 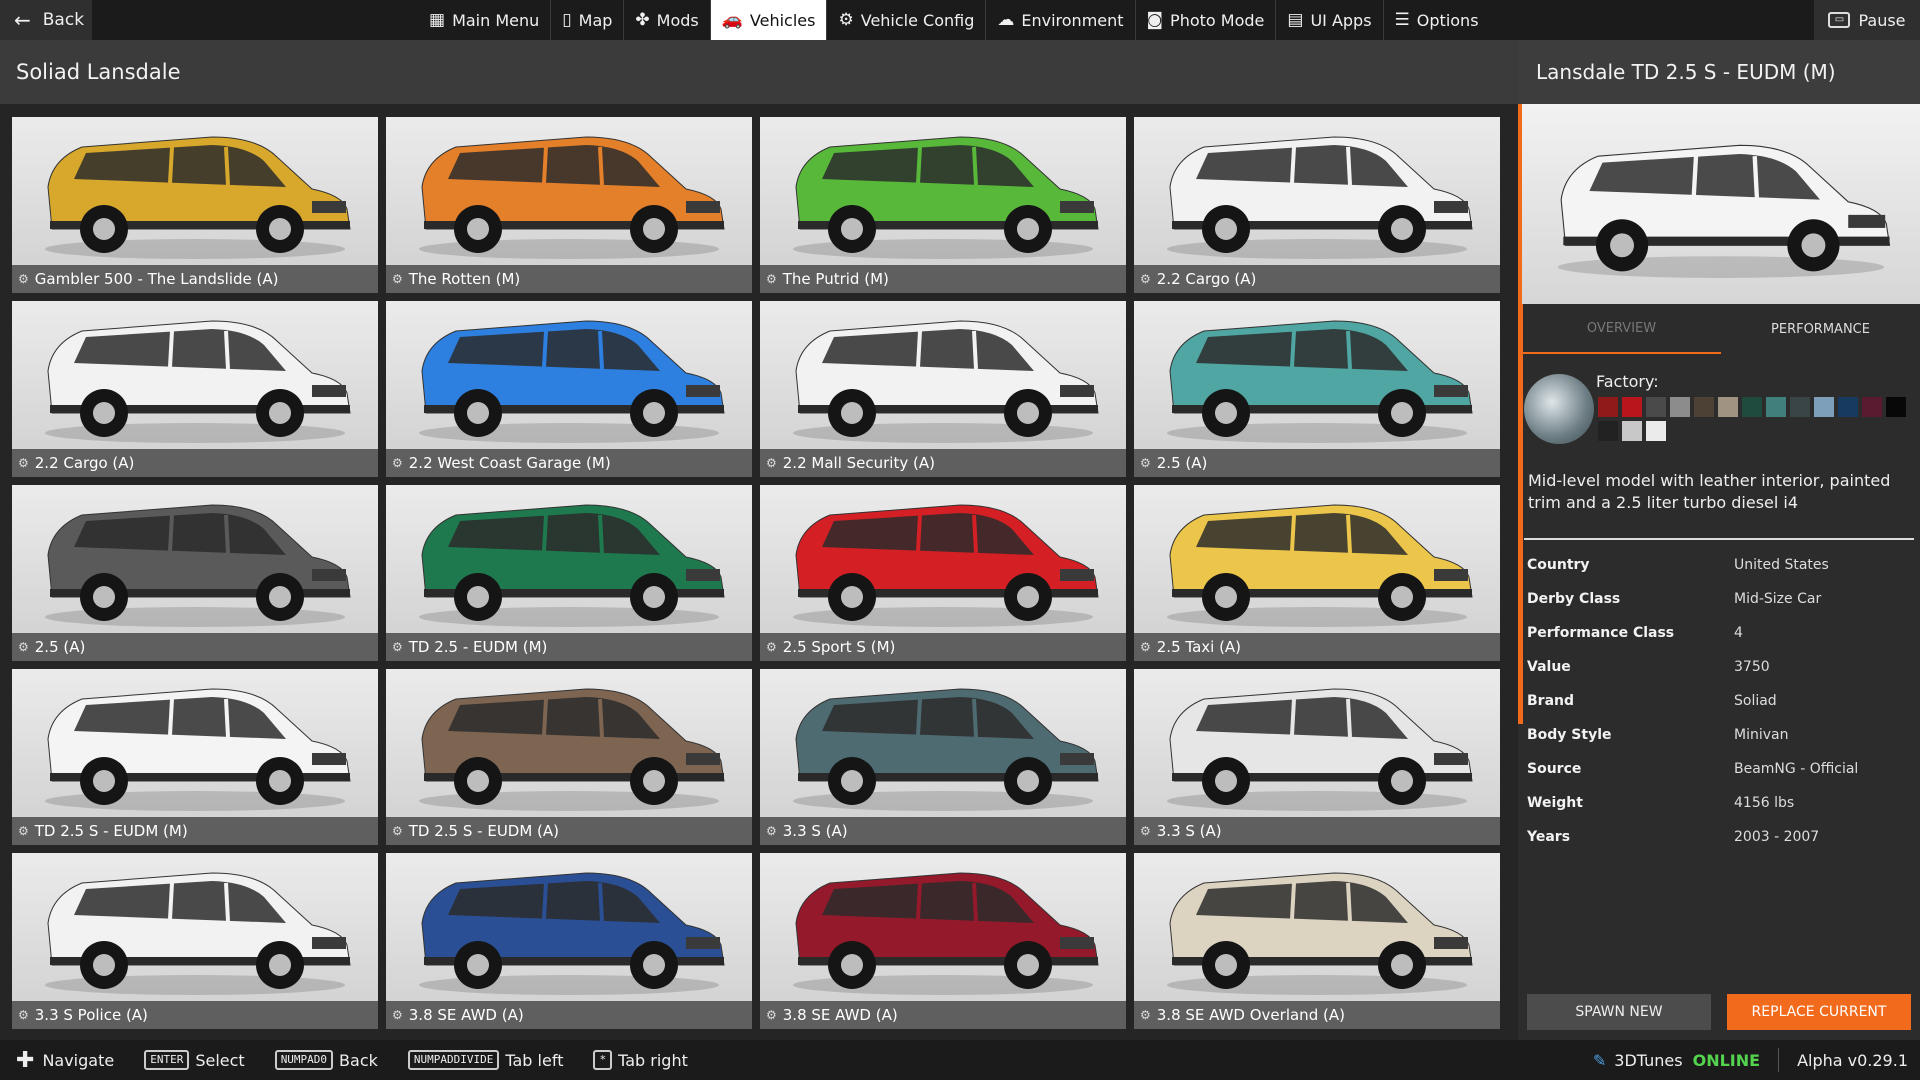 I want to click on hint-label: Back, so click(x=358, y=1060).